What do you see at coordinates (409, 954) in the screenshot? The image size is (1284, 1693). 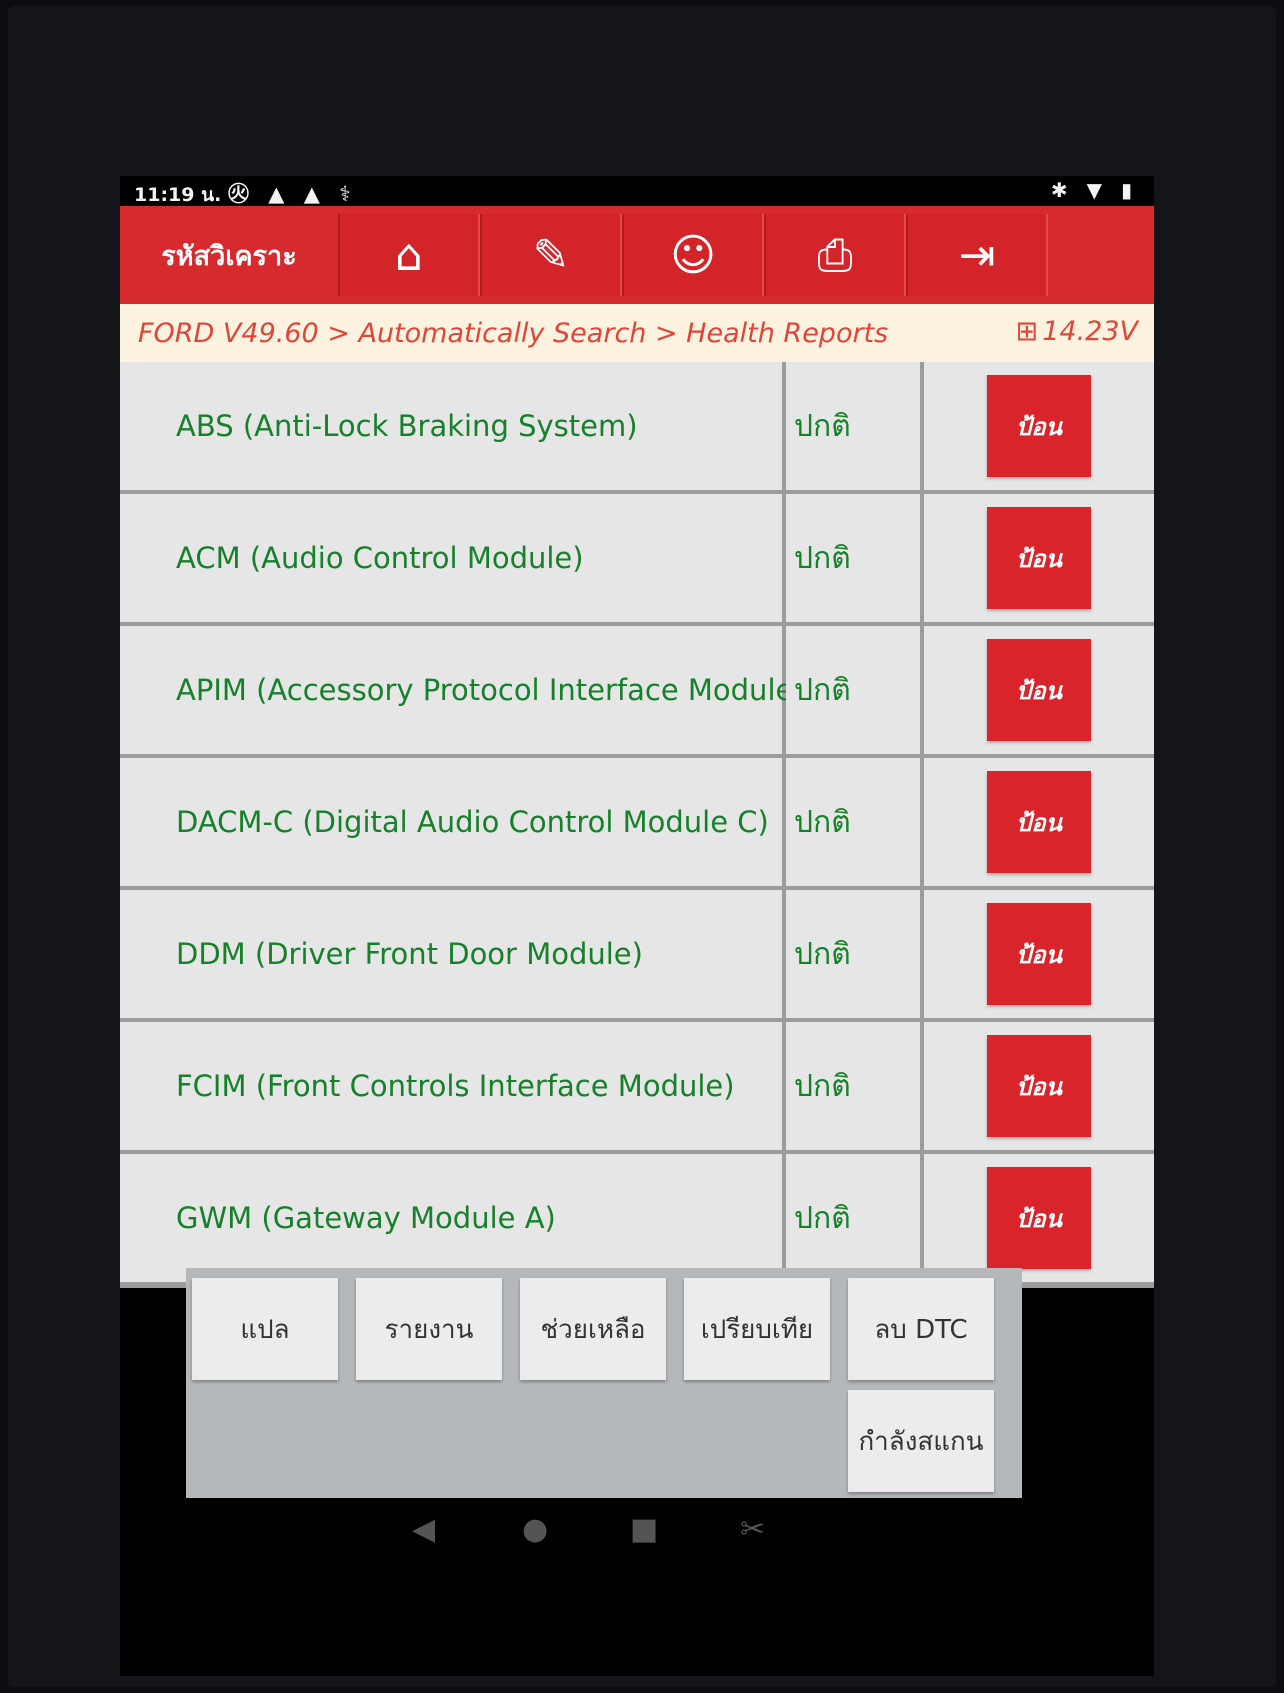 I see `module-name: DDM (Driver Front Door Module)` at bounding box center [409, 954].